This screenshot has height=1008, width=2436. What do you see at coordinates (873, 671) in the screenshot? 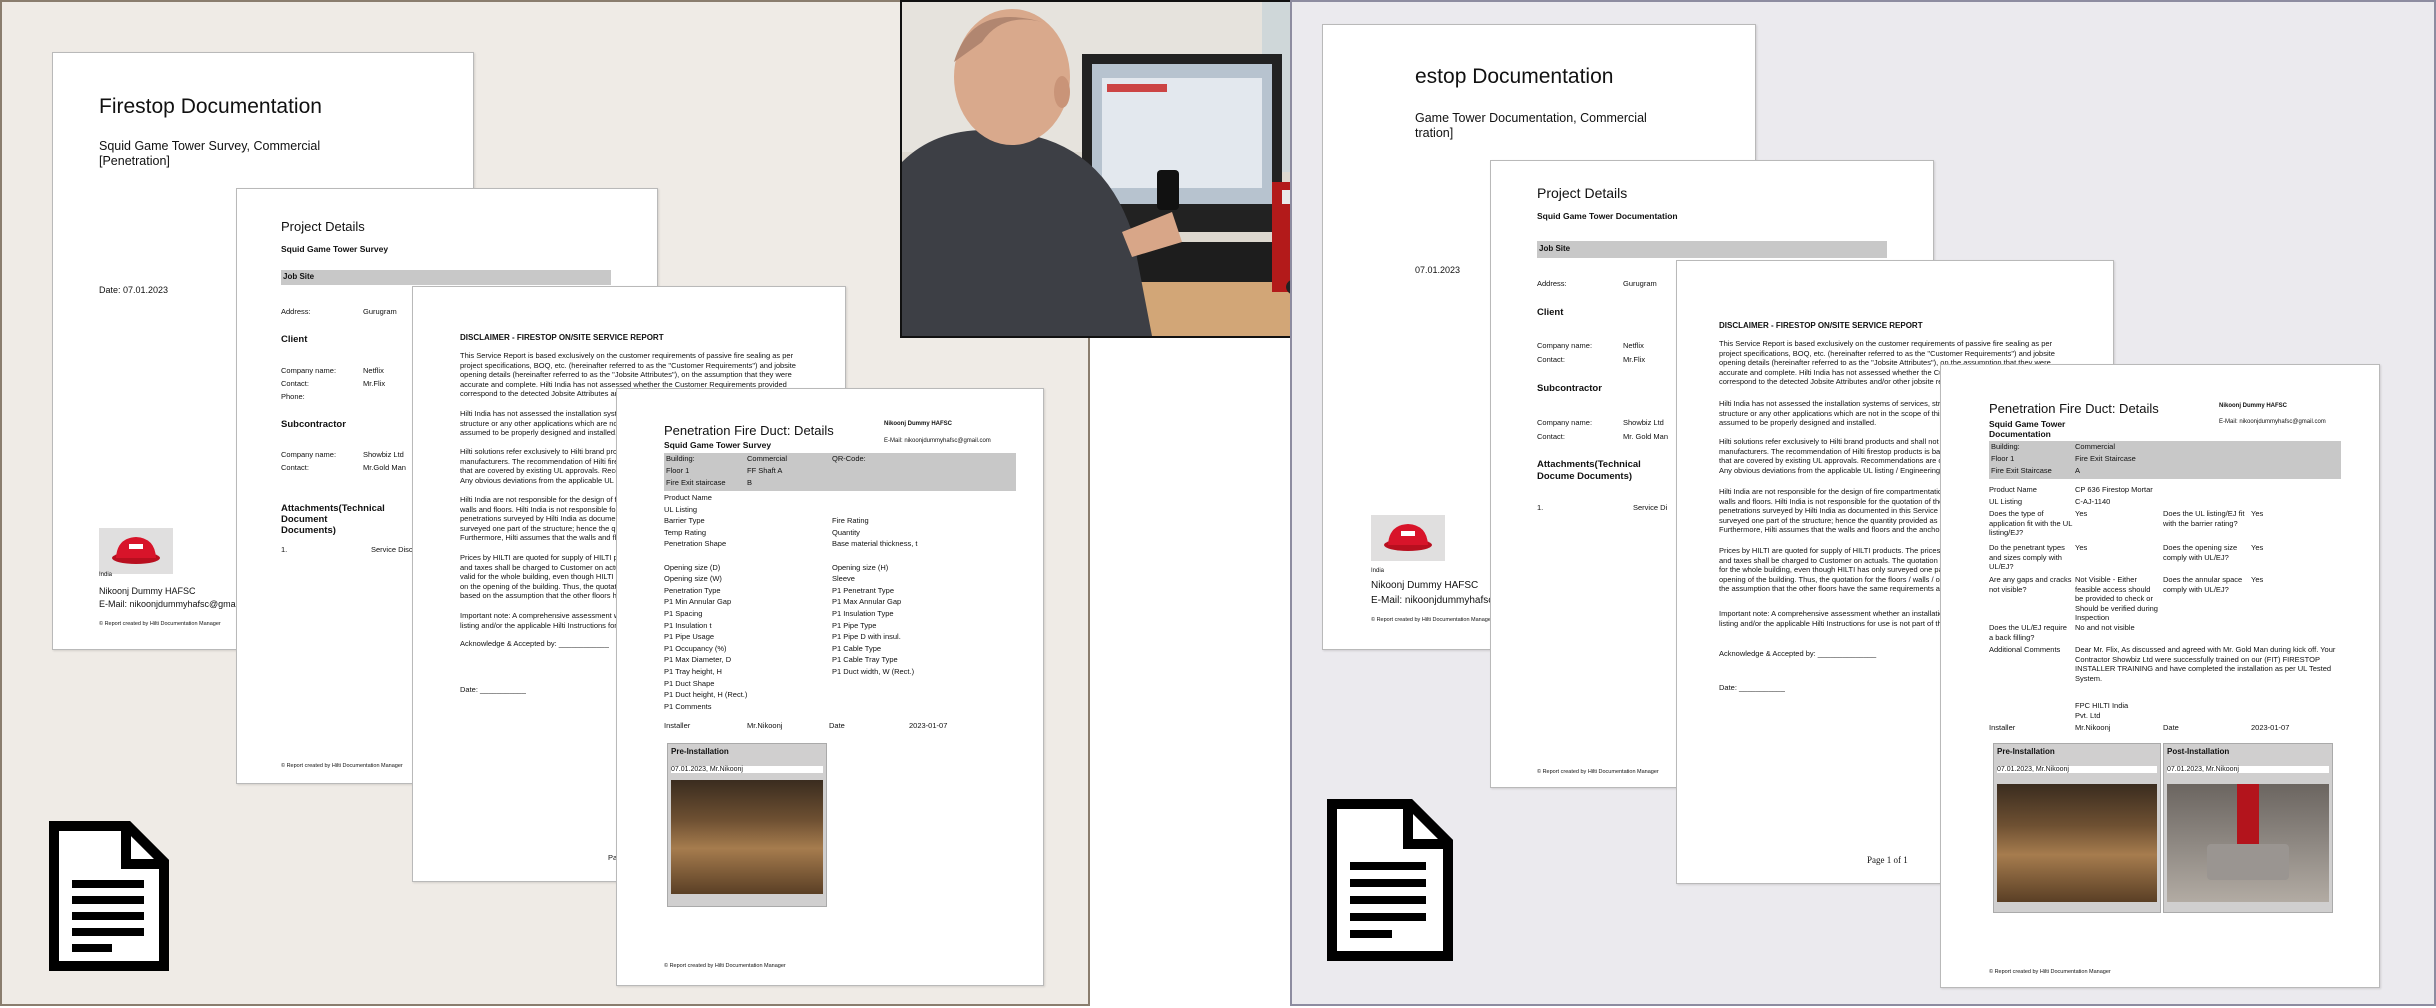
I see `field-label: P1 Duct width, W (Rect.)` at bounding box center [873, 671].